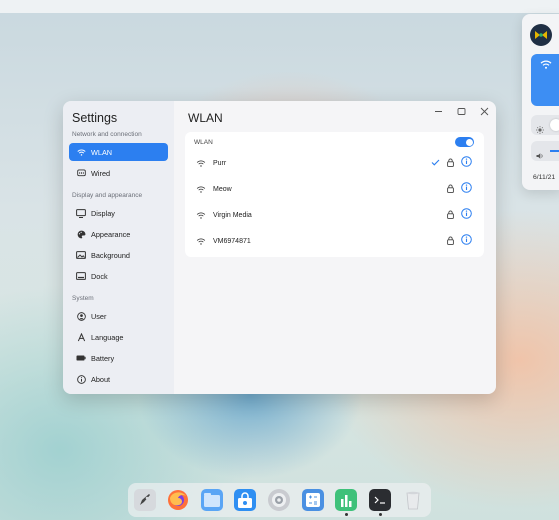 This screenshot has height=520, width=559. Describe the element at coordinates (81, 152) in the screenshot. I see `wifi-icon` at that location.